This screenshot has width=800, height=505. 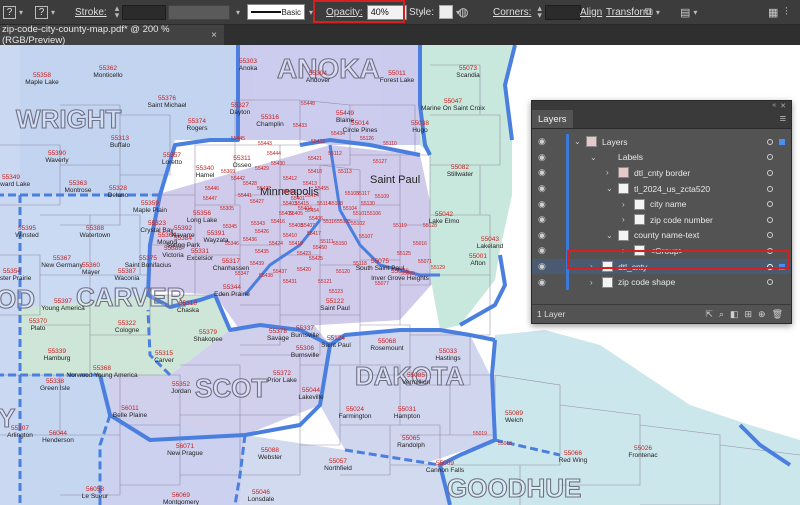 I want to click on place-label-55379: Shakopee, so click(x=208, y=339).